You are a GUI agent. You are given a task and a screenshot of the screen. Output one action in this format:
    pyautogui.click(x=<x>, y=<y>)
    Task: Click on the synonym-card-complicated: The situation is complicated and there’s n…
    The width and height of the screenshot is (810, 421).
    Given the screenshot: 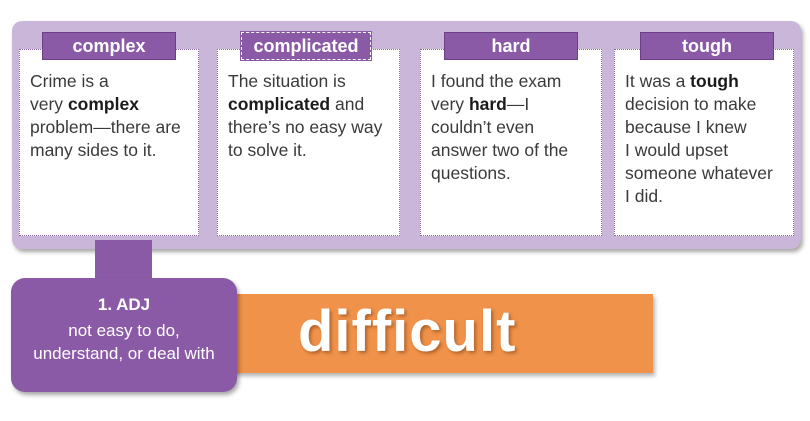 What is the action you would take?
    pyautogui.click(x=308, y=142)
    